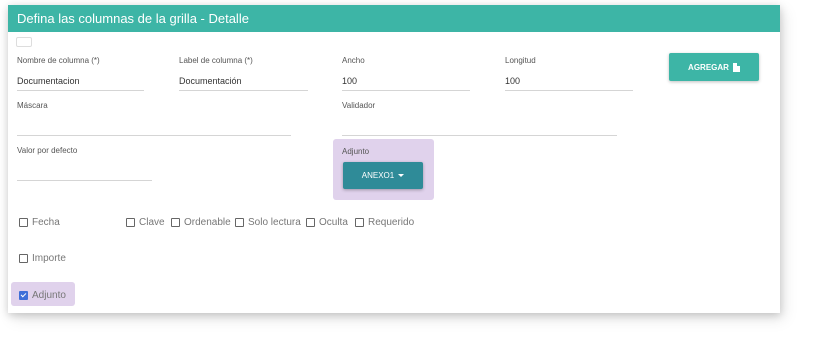  Describe the element at coordinates (175, 222) in the screenshot. I see `checkbox-ordenable-box` at that location.